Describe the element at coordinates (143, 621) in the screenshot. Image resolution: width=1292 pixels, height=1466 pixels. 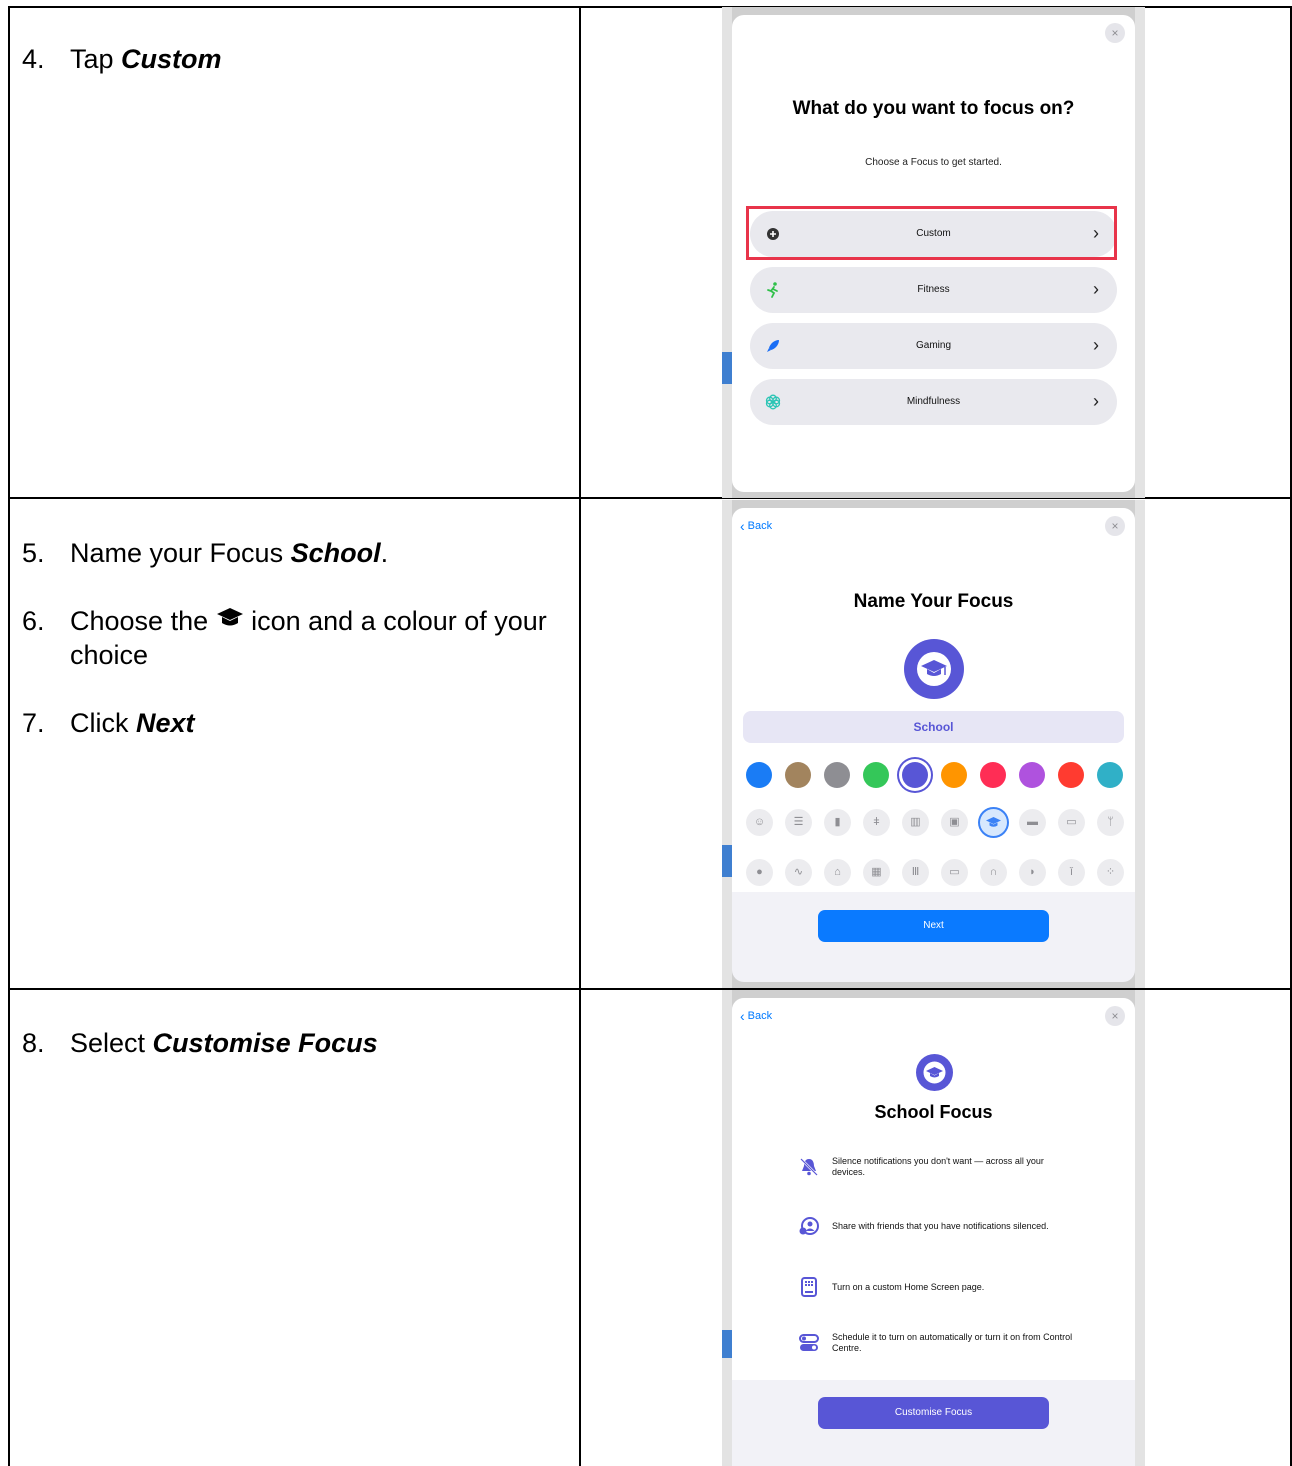
I see `step-text: Choose the` at that location.